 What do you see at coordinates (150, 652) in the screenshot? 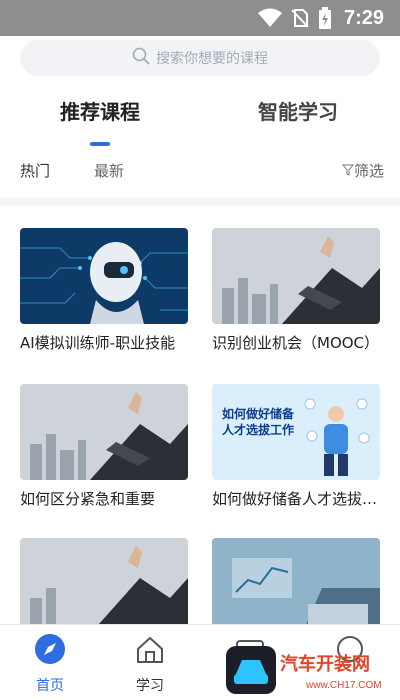
I see `home-icon` at bounding box center [150, 652].